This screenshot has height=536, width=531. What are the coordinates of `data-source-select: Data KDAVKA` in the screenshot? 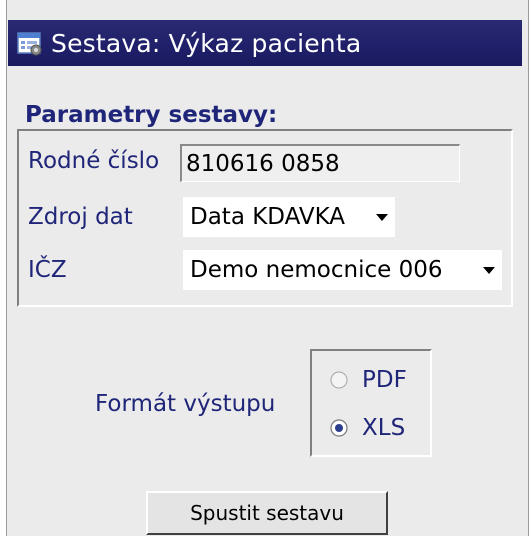 It's located at (289, 217).